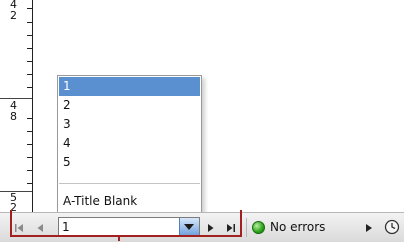 The height and width of the screenshot is (242, 404). I want to click on highlight-pointer, so click(119, 238).